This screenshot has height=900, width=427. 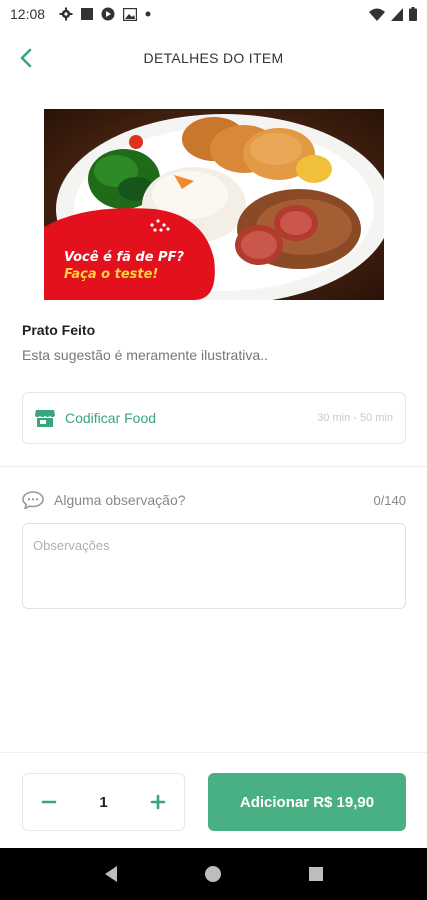 What do you see at coordinates (389, 500) in the screenshot?
I see `character-counter: 0/140` at bounding box center [389, 500].